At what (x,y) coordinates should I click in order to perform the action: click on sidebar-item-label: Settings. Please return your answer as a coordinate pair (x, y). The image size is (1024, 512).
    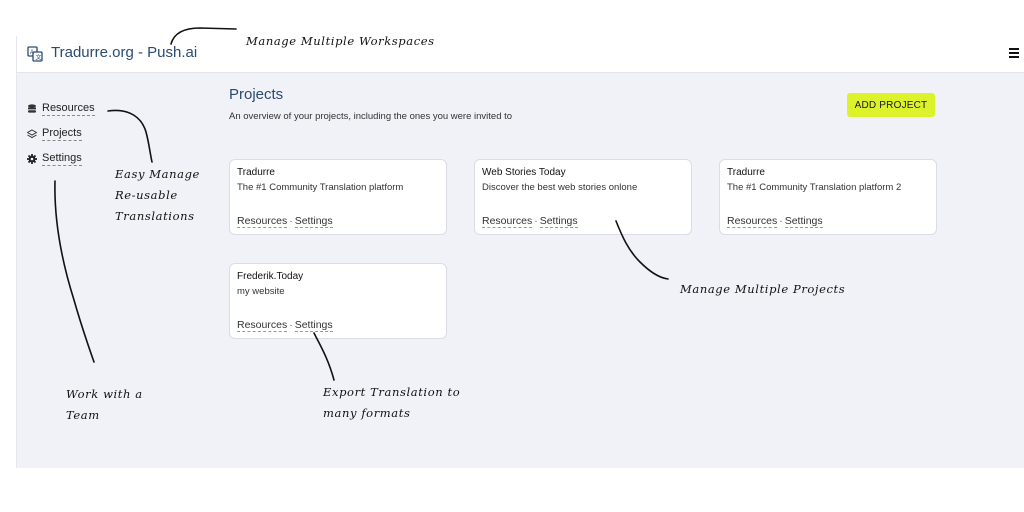
    Looking at the image, I should click on (62, 159).